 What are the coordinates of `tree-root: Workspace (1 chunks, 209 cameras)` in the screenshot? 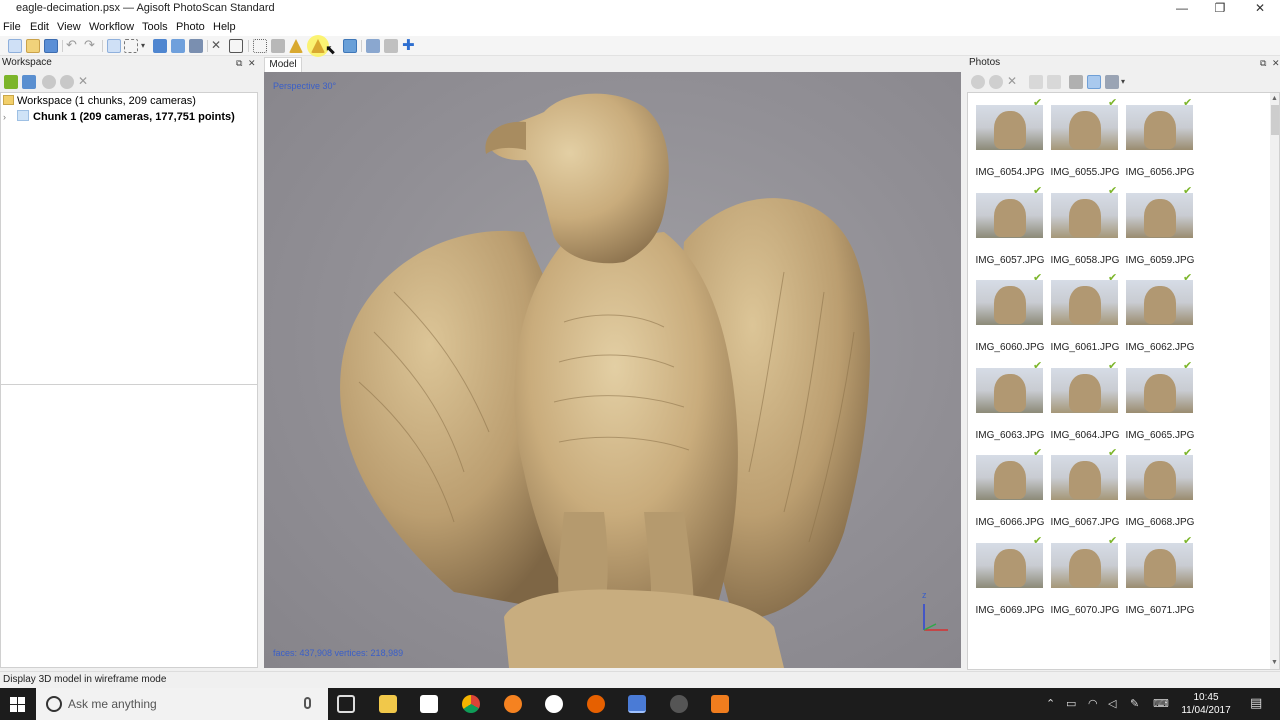 It's located at (99, 101).